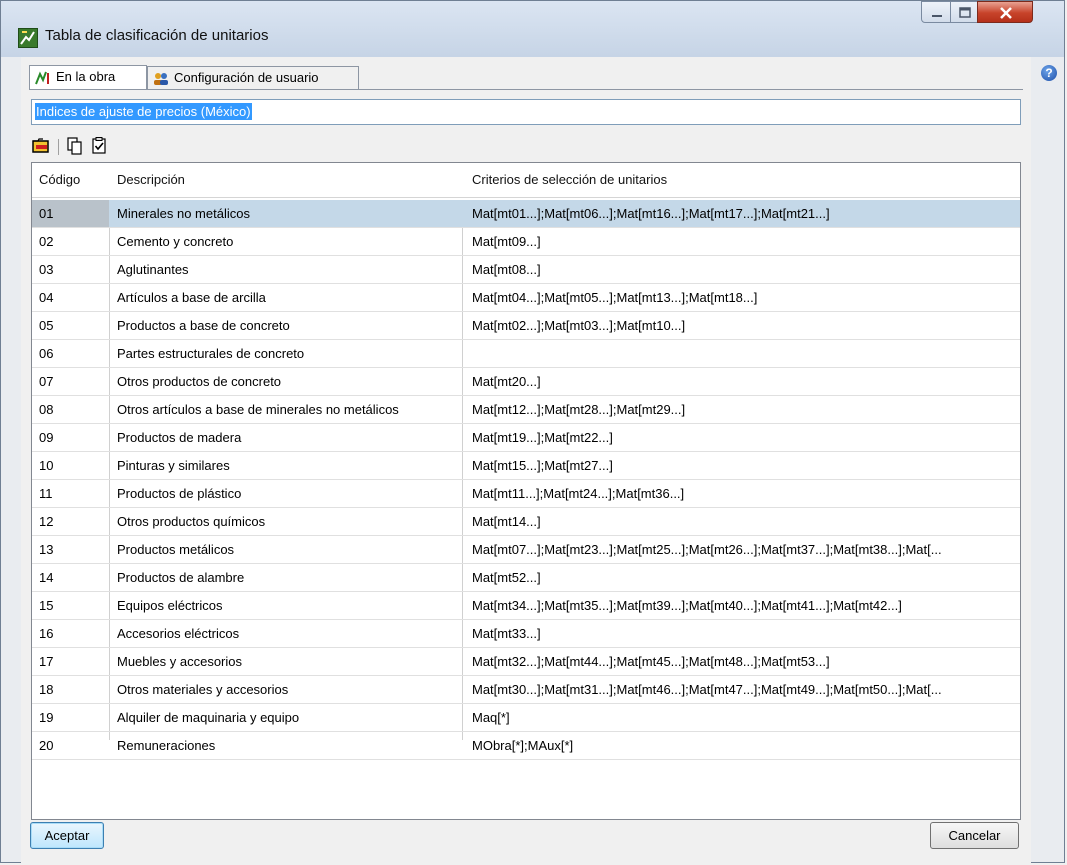  Describe the element at coordinates (741, 409) in the screenshot. I see `cell-criterios: Mat[mt12...];Mat[mt28...];Mat[mt29...]` at that location.